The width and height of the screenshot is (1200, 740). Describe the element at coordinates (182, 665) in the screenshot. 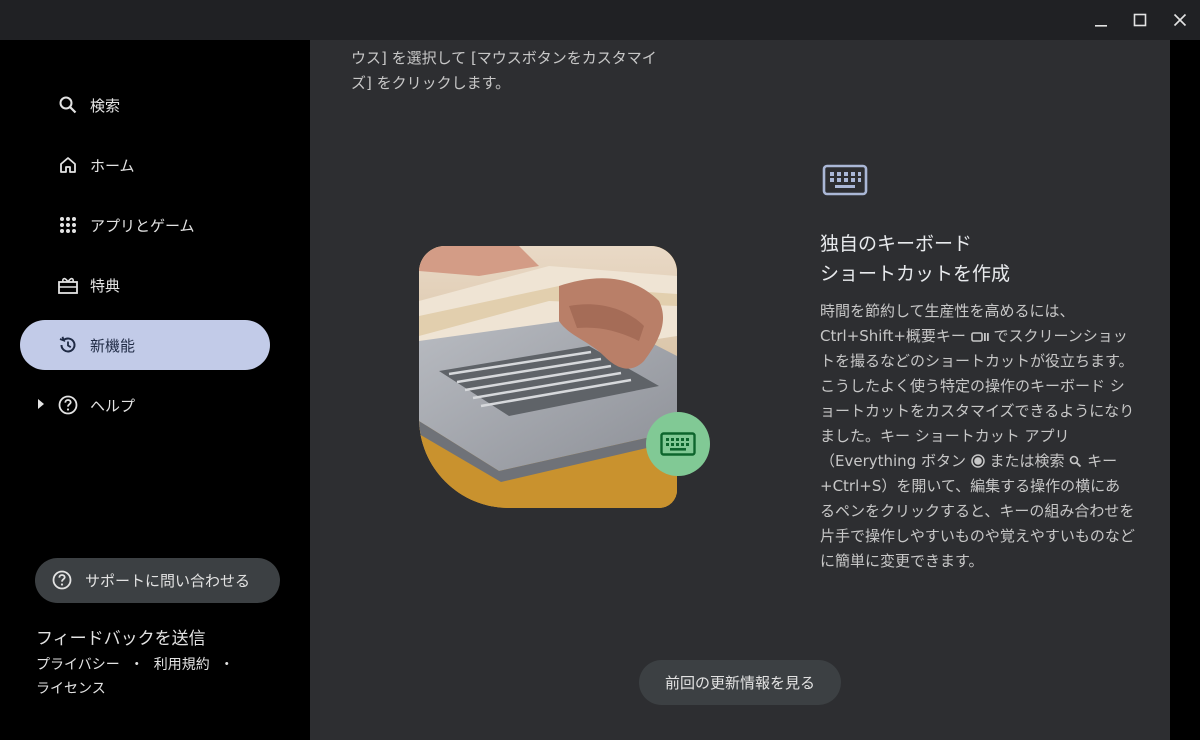

I see `terms-link: 利用規約` at that location.